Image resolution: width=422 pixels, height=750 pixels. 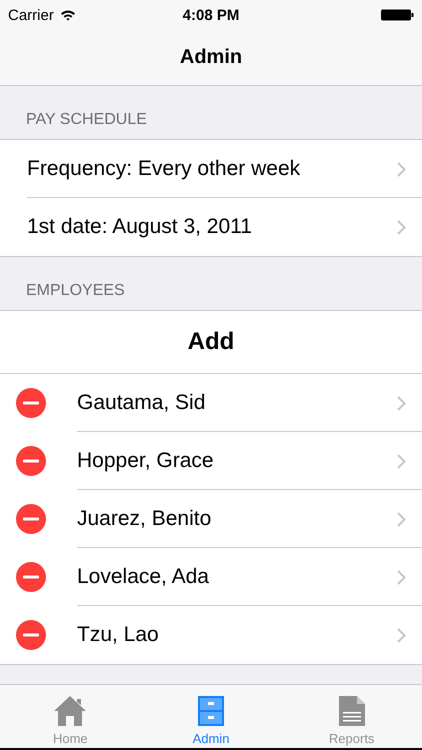 What do you see at coordinates (211, 577) in the screenshot?
I see `table-row: Lovelace, Ada` at bounding box center [211, 577].